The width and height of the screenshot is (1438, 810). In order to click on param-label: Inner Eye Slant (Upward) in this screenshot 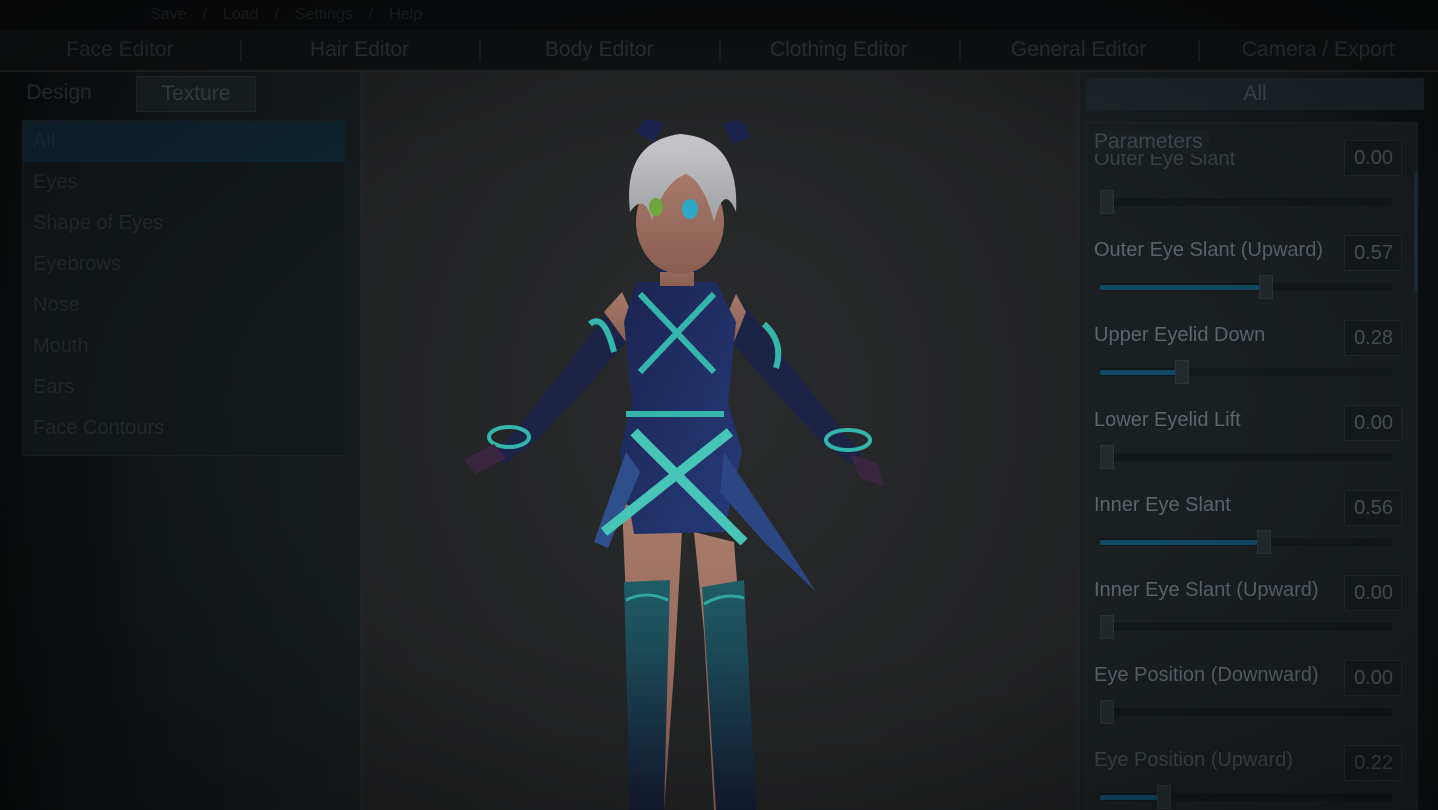, I will do `click(1206, 590)`.